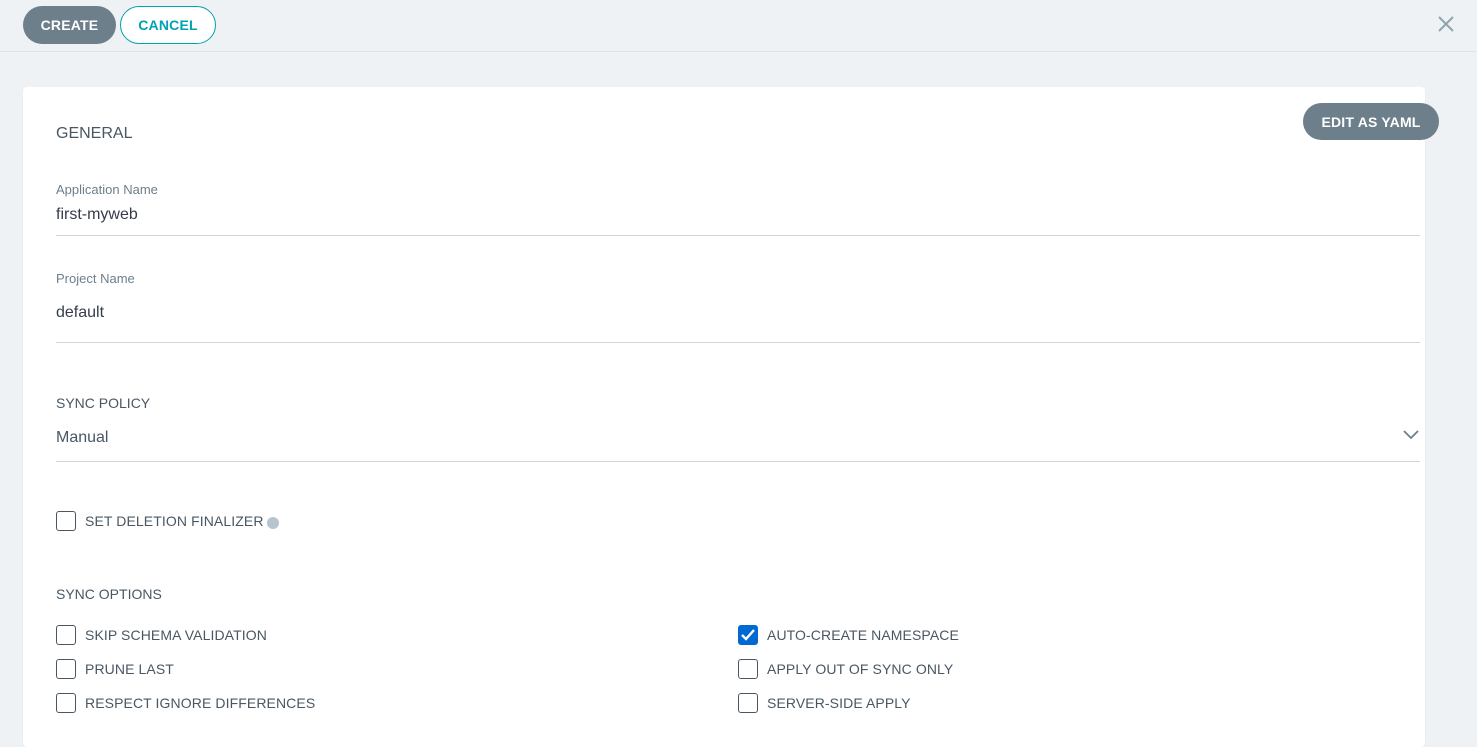 Image resolution: width=1477 pixels, height=747 pixels. Describe the element at coordinates (107, 189) in the screenshot. I see `application-name-label: Application Name` at that location.